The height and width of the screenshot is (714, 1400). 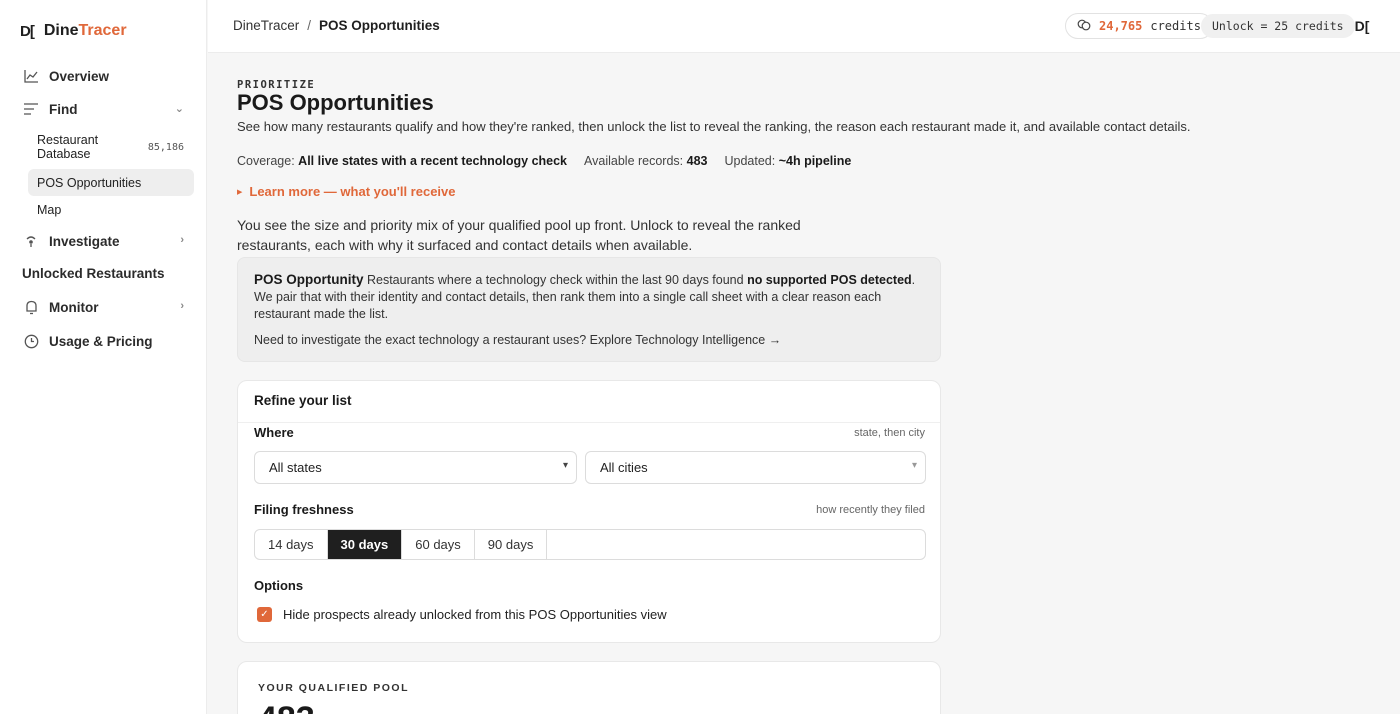 What do you see at coordinates (101, 341) in the screenshot?
I see `sidebar-item-label: Usage & Pricing` at bounding box center [101, 341].